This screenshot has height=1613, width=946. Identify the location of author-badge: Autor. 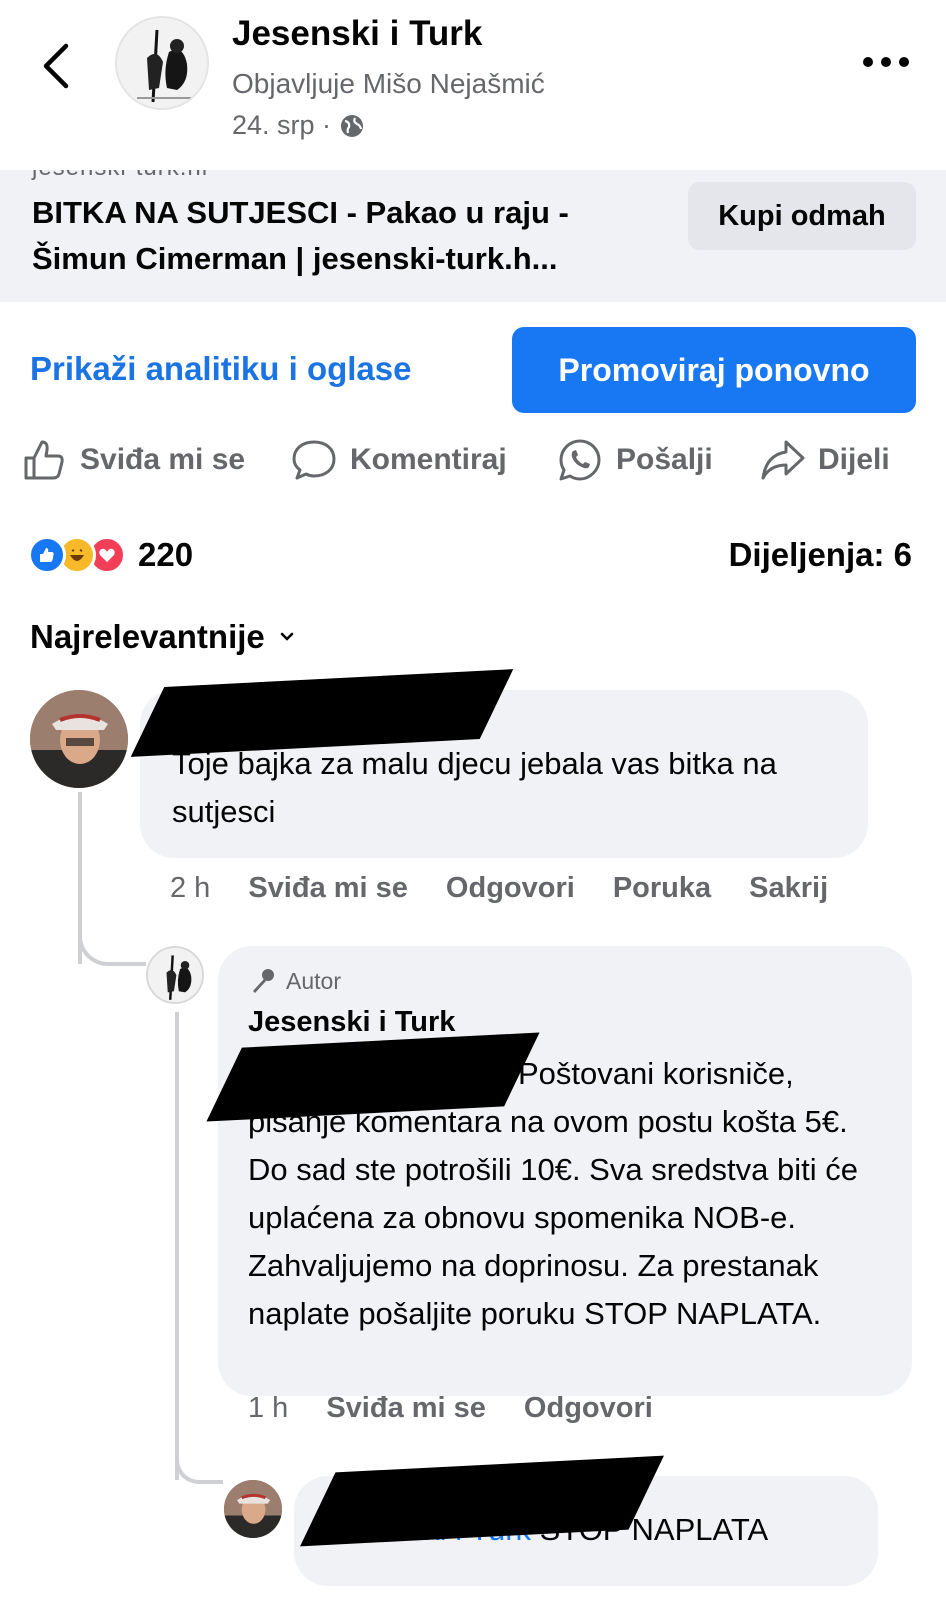
(294, 981).